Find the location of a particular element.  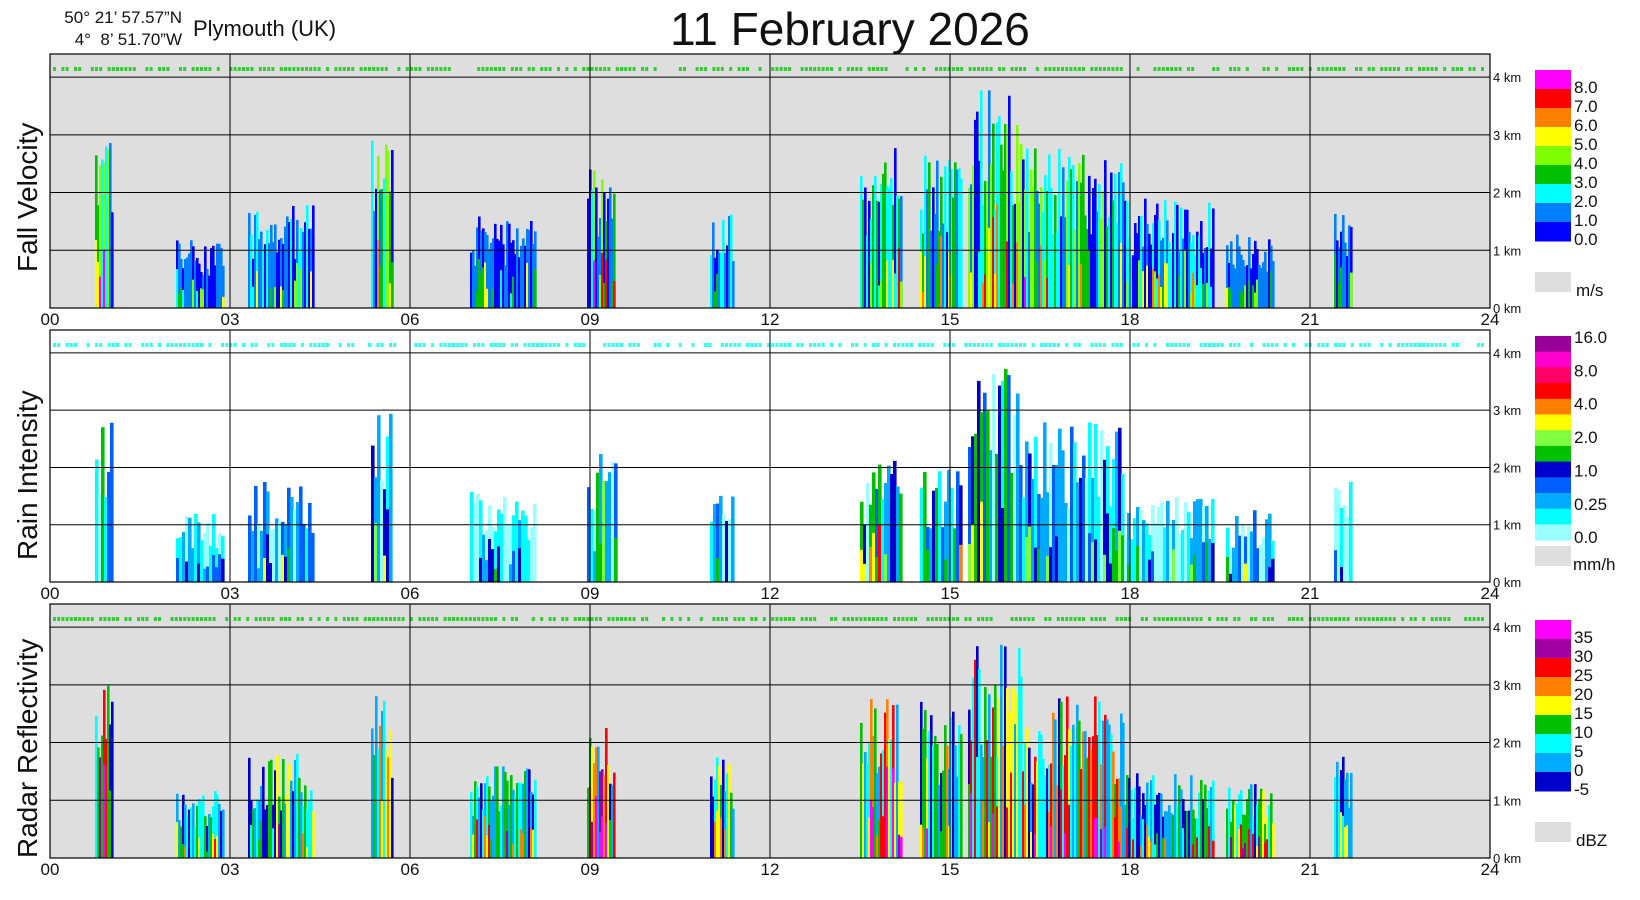

panel-rain_intensity-colorbar-label: 16.0 is located at coordinates (1590, 337).